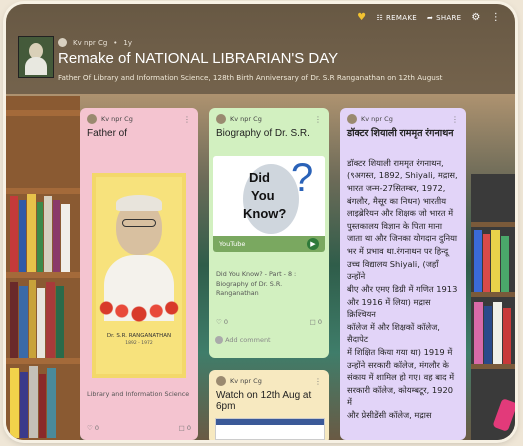 This screenshot has width=523, height=446. What do you see at coordinates (138, 394) in the screenshot?
I see `card-description: Library and Information Science` at bounding box center [138, 394].